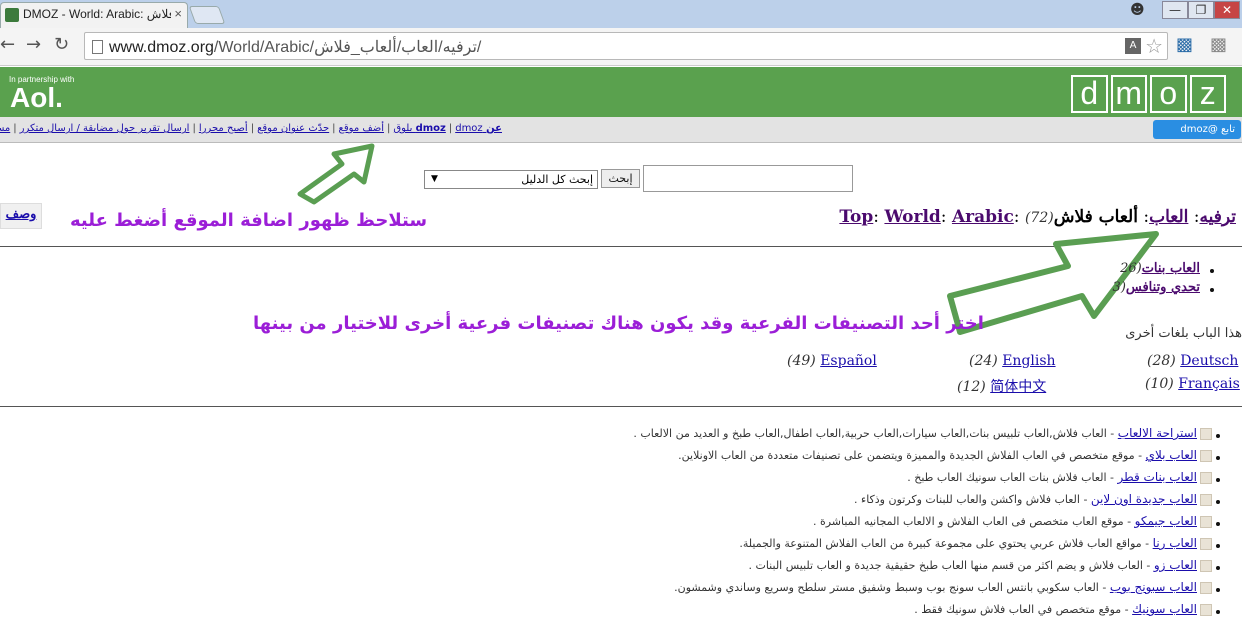  I want to click on window-close-button: ✕, so click(1227, 10).